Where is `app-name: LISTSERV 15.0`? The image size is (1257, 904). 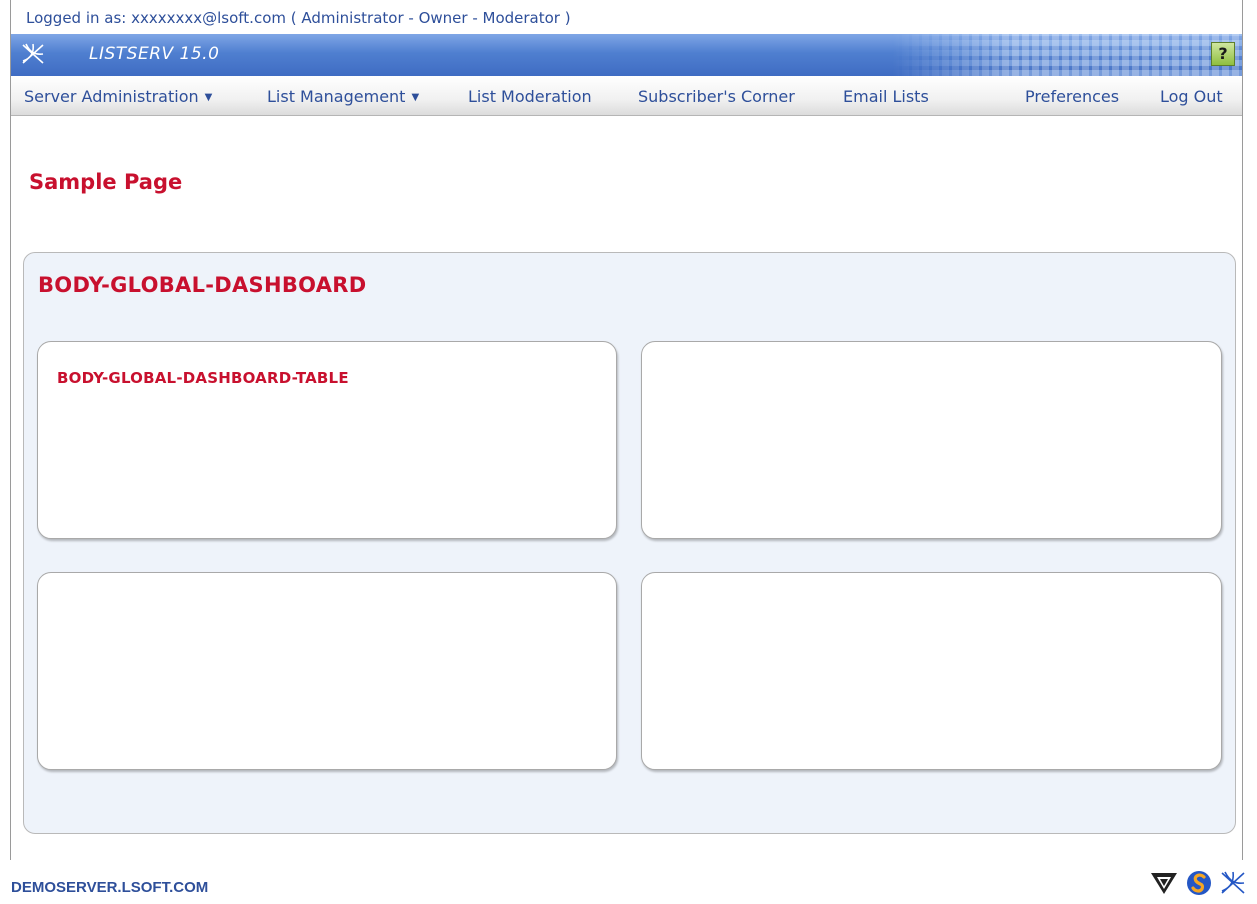
app-name: LISTSERV 15.0 is located at coordinates (154, 54).